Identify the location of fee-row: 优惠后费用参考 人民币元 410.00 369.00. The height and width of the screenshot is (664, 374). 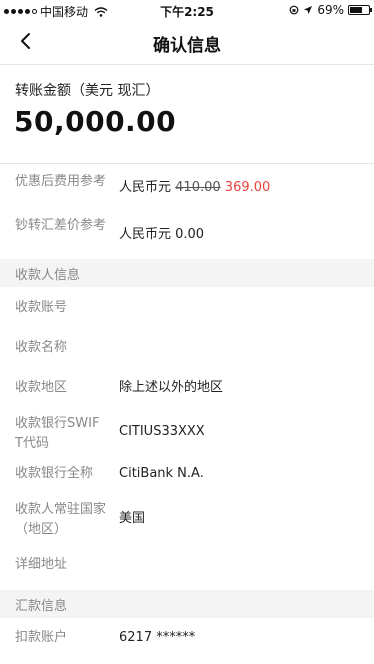
(187, 192).